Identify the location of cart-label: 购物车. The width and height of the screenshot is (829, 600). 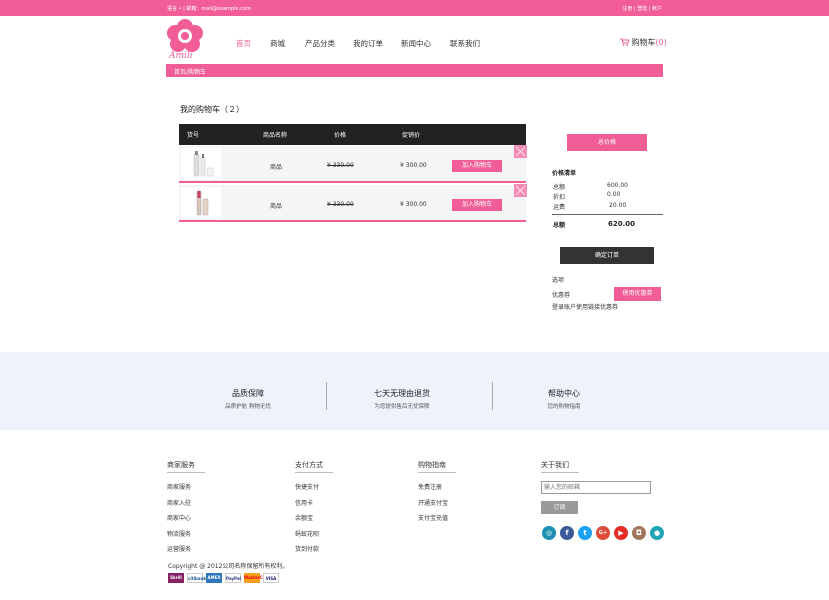
(643, 42).